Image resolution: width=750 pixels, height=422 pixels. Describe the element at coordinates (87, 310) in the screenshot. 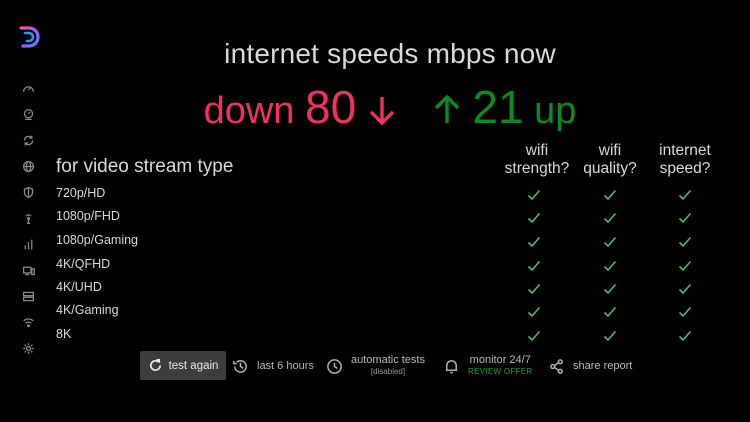

I see `row-label: 4K/Gaming` at that location.